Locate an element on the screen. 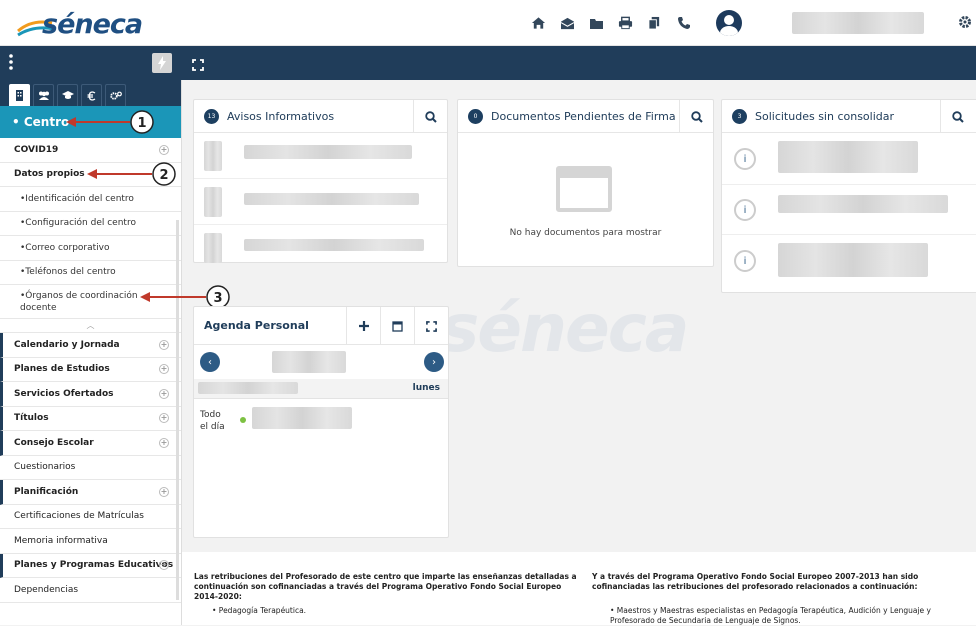  documentos-header: 0 Documentos Pendientes de Firma is located at coordinates (585, 116).